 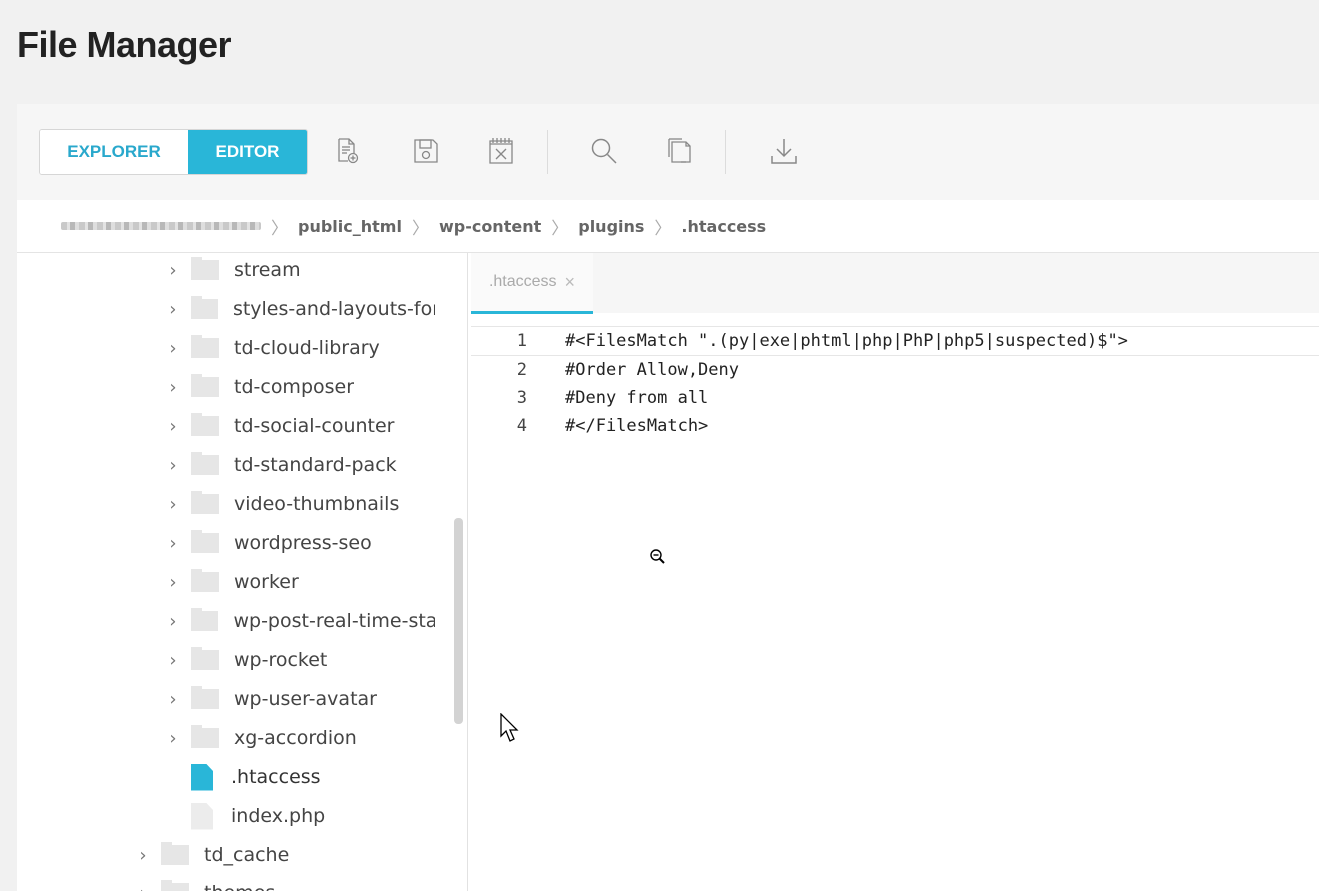 What do you see at coordinates (521, 341) in the screenshot?
I see `line-number: 1` at bounding box center [521, 341].